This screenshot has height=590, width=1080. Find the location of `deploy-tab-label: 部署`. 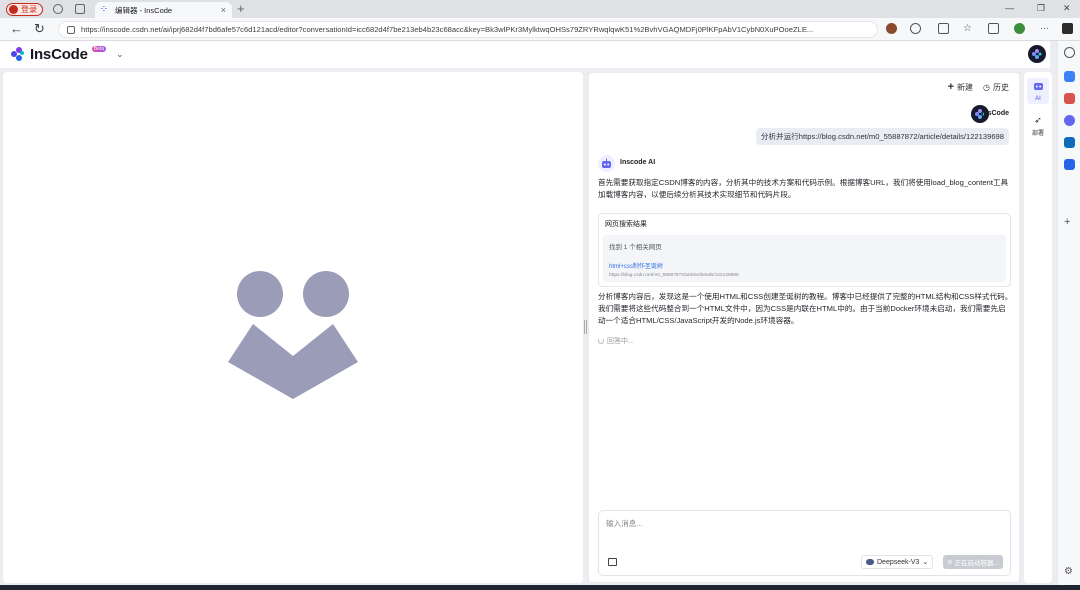

deploy-tab-label: 部署 is located at coordinates (1037, 134).